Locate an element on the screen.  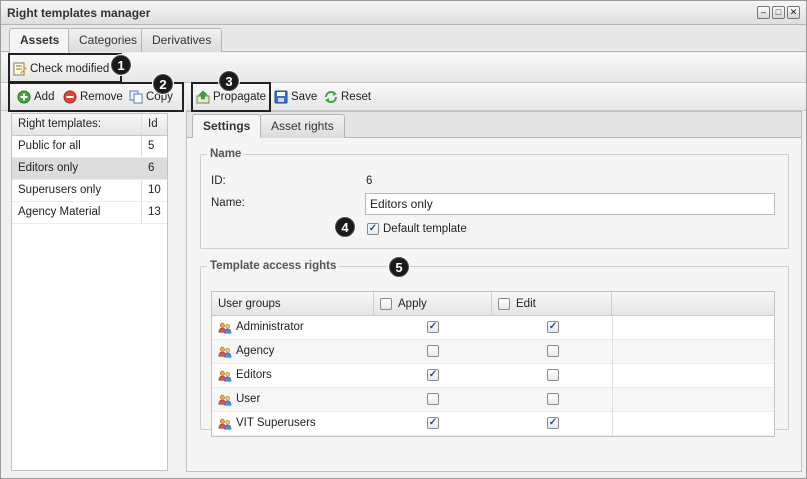
reset-label: Reset is located at coordinates (356, 97).